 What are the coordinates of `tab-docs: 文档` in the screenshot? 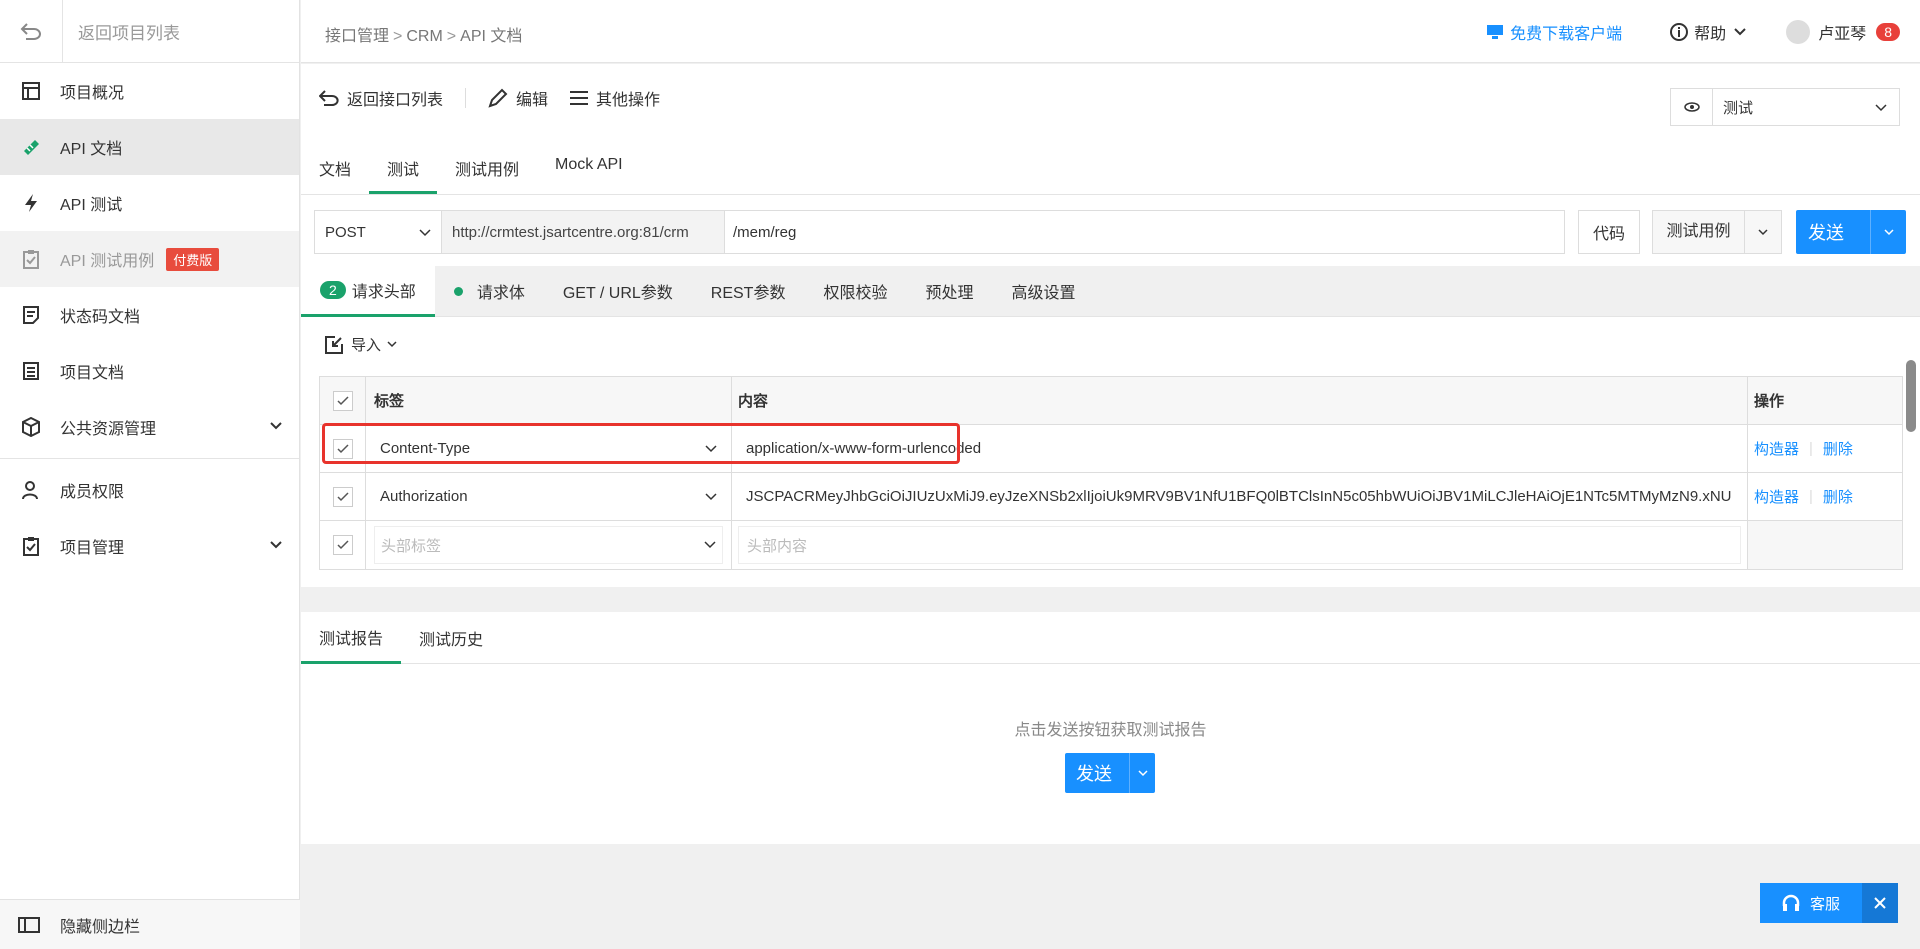 It's located at (335, 174).